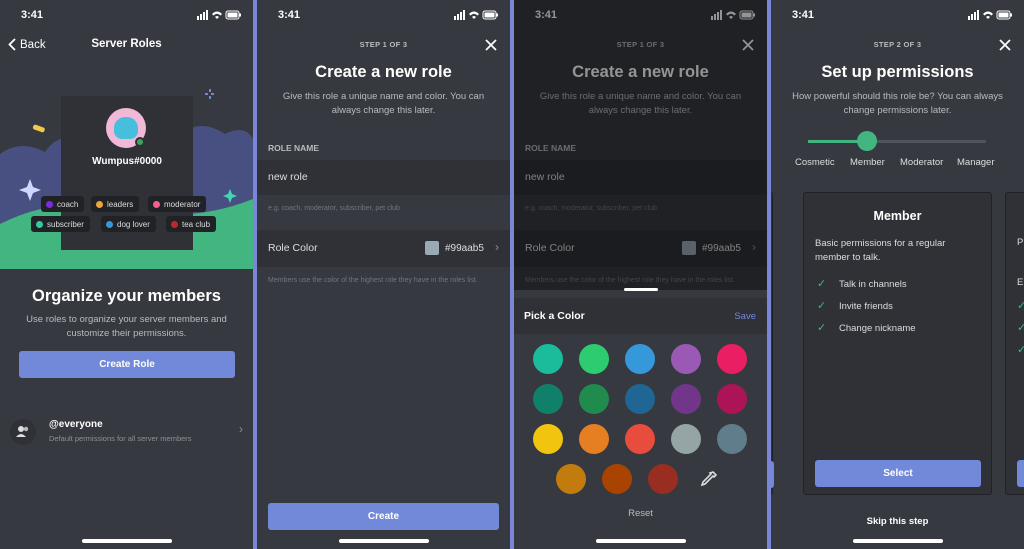 The image size is (1024, 549). What do you see at coordinates (554, 316) in the screenshot?
I see `pick-color-title: Pick a Color` at bounding box center [554, 316].